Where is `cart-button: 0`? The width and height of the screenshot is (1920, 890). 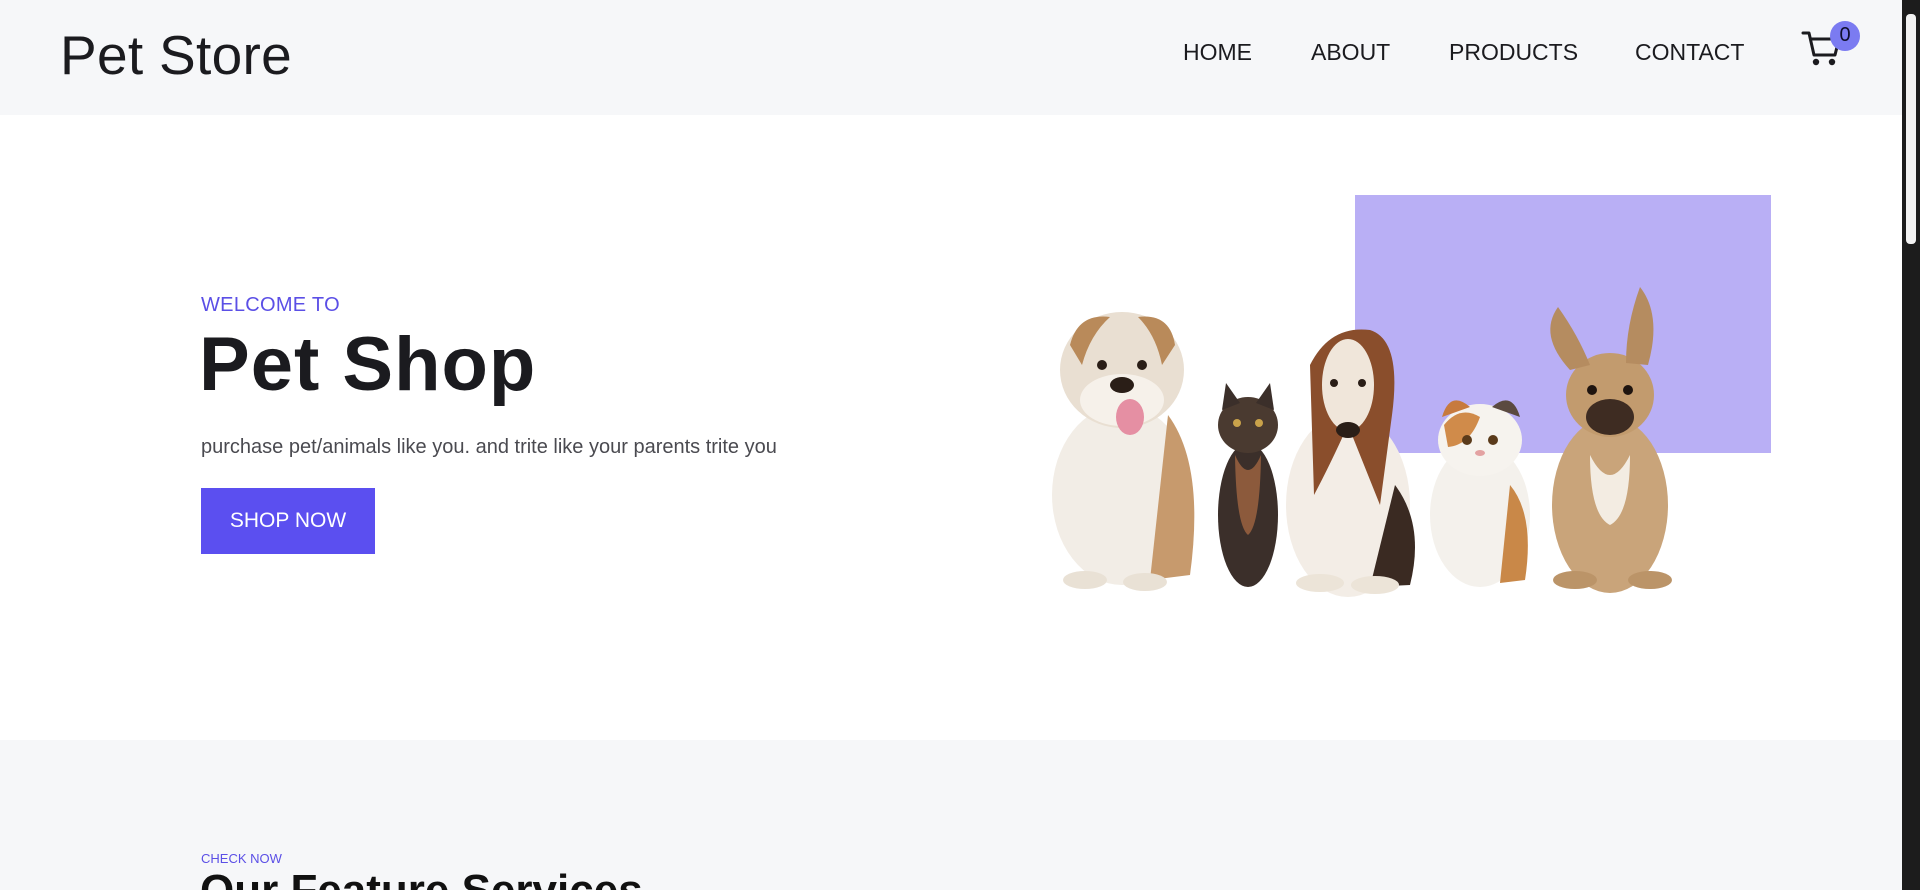 cart-button: 0 is located at coordinates (1830, 47).